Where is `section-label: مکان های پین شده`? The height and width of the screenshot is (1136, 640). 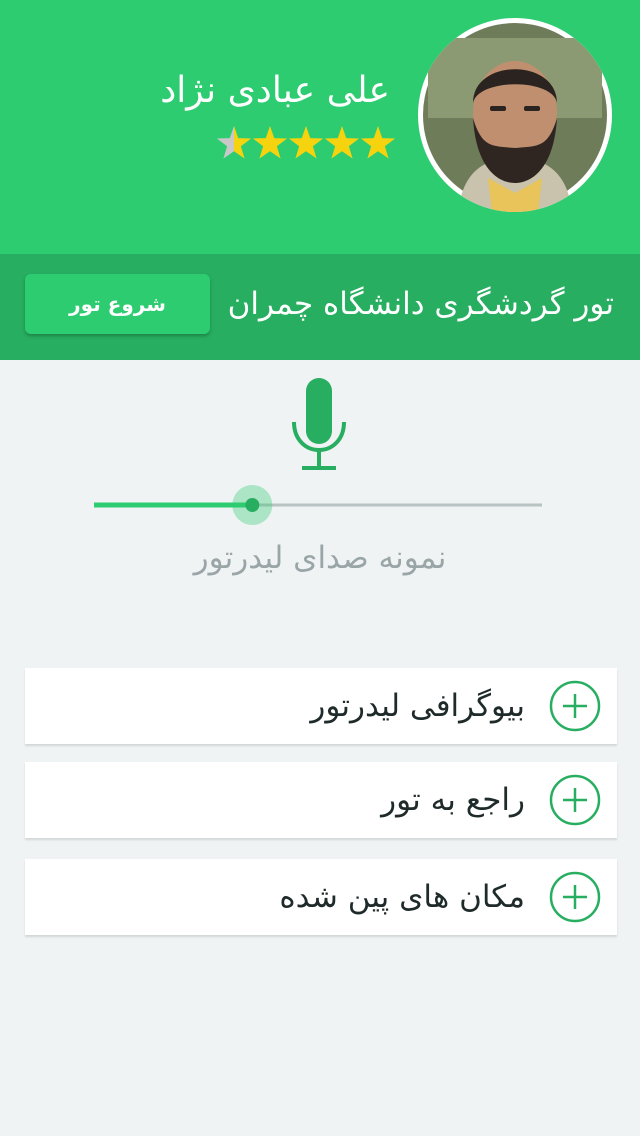 section-label: مکان های پین شده is located at coordinates (402, 897).